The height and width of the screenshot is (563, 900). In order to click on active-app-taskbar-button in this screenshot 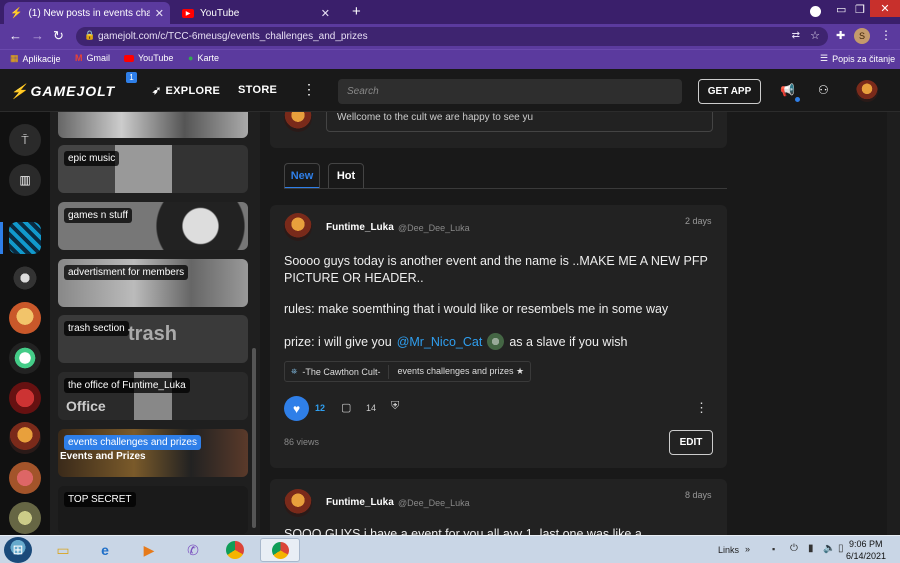, I will do `click(280, 550)`.